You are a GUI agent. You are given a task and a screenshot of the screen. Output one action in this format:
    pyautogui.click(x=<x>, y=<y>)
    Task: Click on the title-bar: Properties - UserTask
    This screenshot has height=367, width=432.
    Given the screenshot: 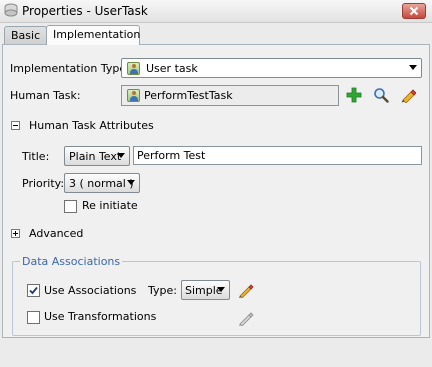 What is the action you would take?
    pyautogui.click(x=216, y=11)
    